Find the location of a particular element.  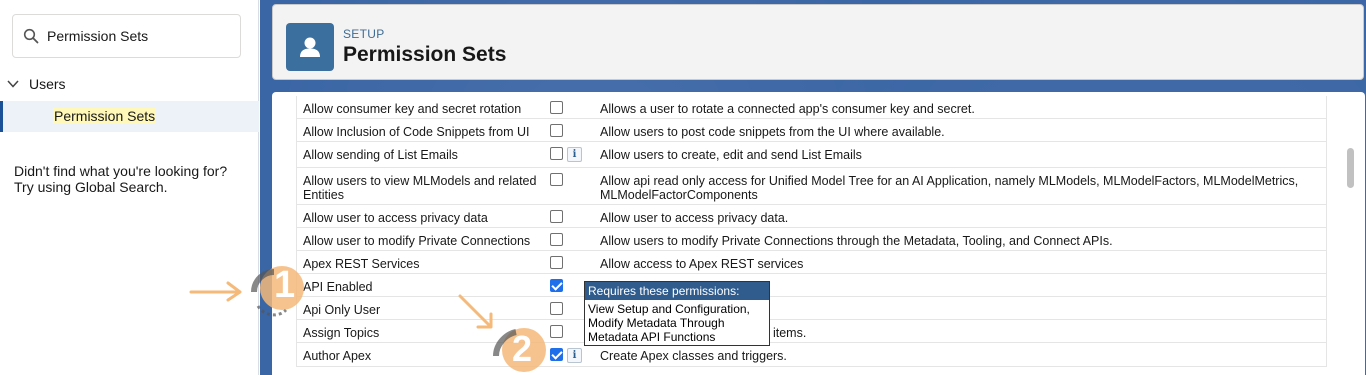

tree-node-users: Users is located at coordinates (36, 84).